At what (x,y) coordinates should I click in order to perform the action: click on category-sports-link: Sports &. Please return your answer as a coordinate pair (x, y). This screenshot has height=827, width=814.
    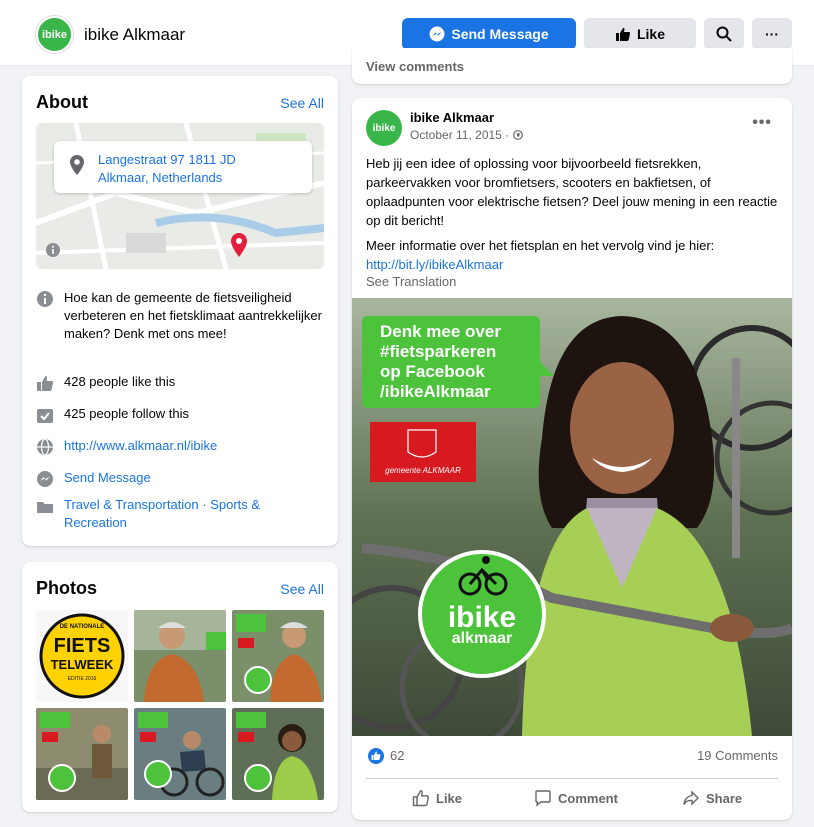
    Looking at the image, I should click on (235, 504).